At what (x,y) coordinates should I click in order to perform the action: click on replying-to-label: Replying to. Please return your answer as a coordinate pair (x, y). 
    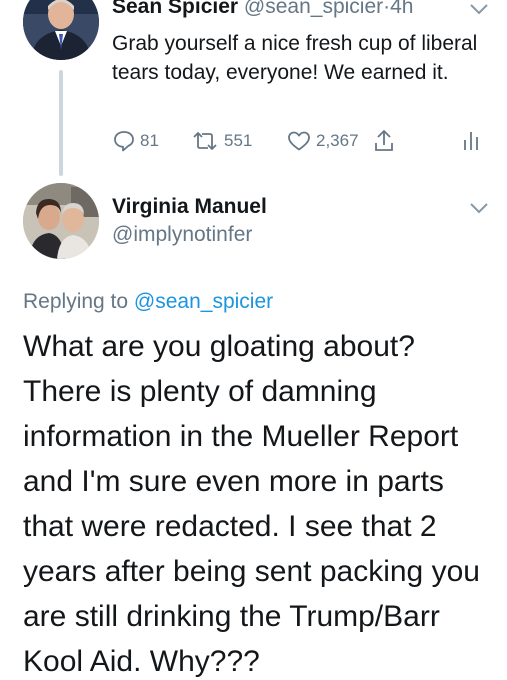
    Looking at the image, I should click on (76, 301).